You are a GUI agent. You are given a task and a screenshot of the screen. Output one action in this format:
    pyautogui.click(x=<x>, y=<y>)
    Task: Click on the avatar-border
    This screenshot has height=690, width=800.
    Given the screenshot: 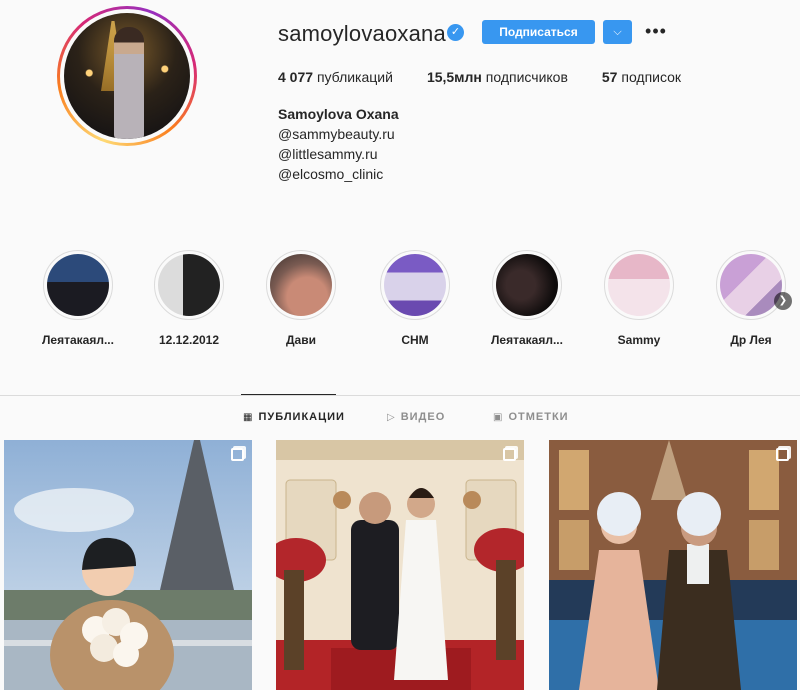 What is the action you would take?
    pyautogui.click(x=127, y=76)
    